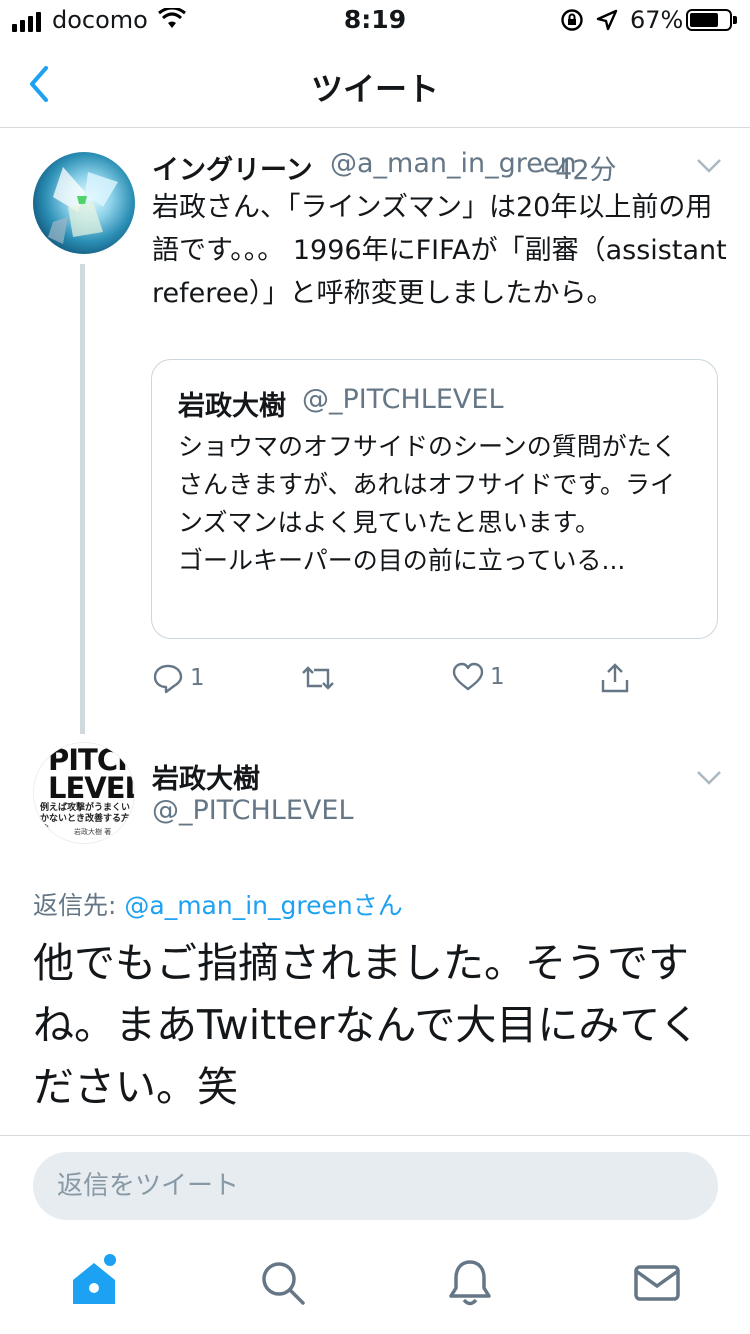  I want to click on avatar-art, so click(83, 205).